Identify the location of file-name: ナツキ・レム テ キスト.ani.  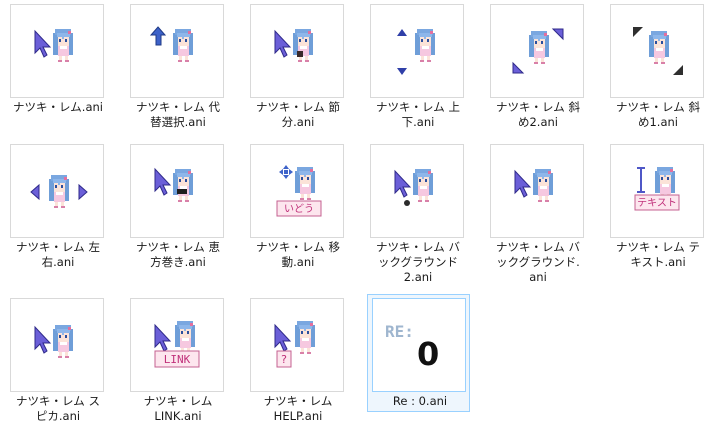
(658, 254).